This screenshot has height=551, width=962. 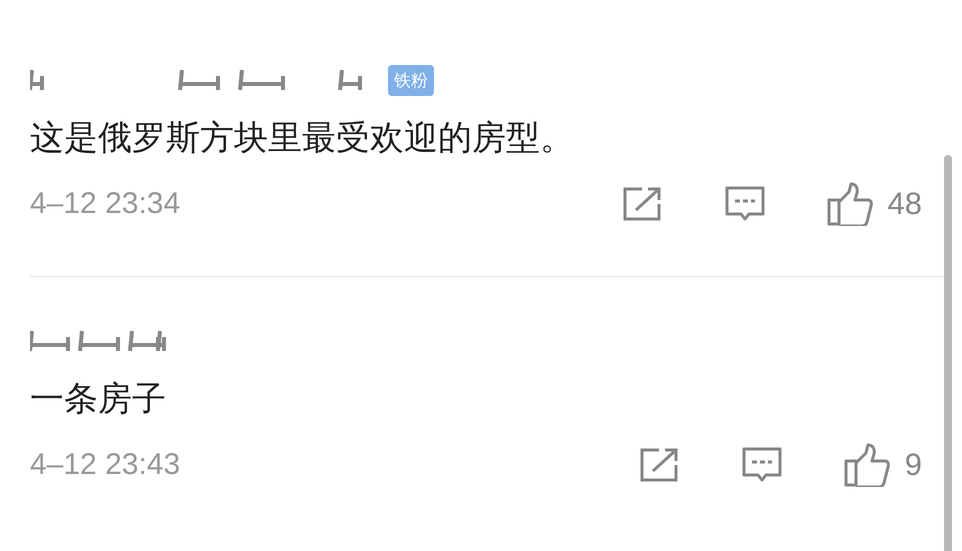 What do you see at coordinates (105, 465) in the screenshot?
I see `comment-time: 4–12 23:43` at bounding box center [105, 465].